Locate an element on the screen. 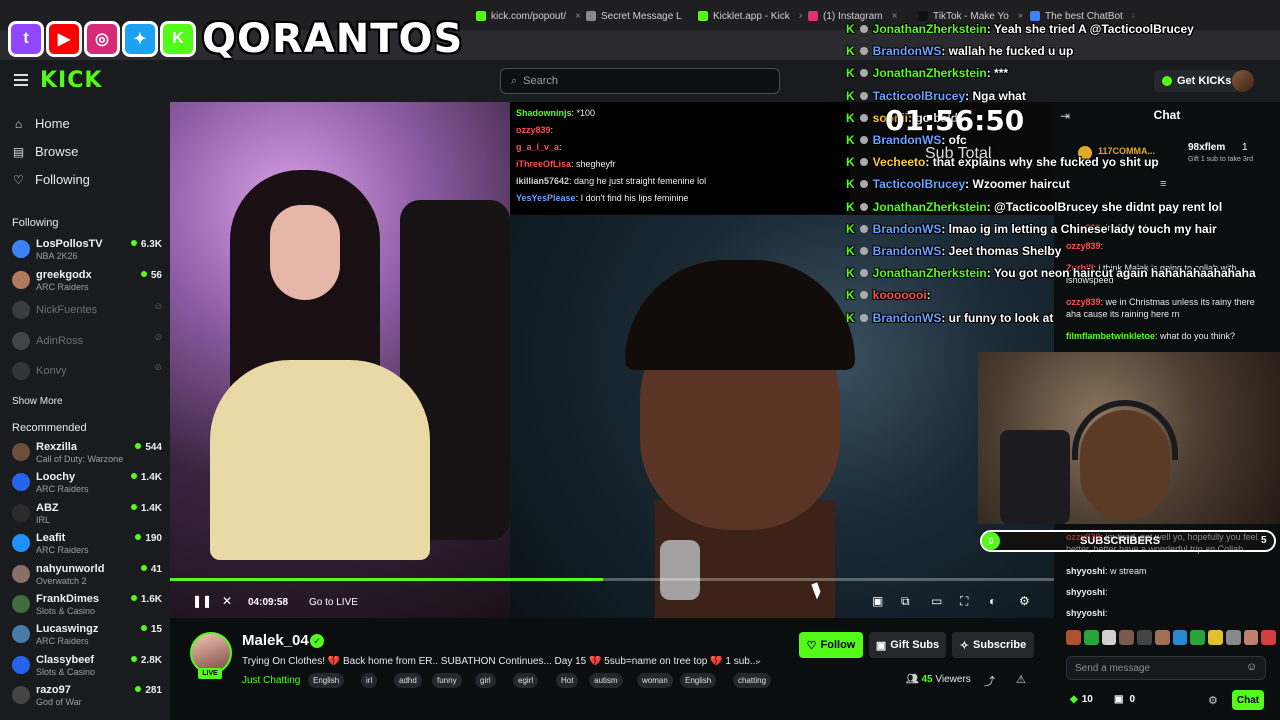  send-chat-button: Chat is located at coordinates (1248, 700).